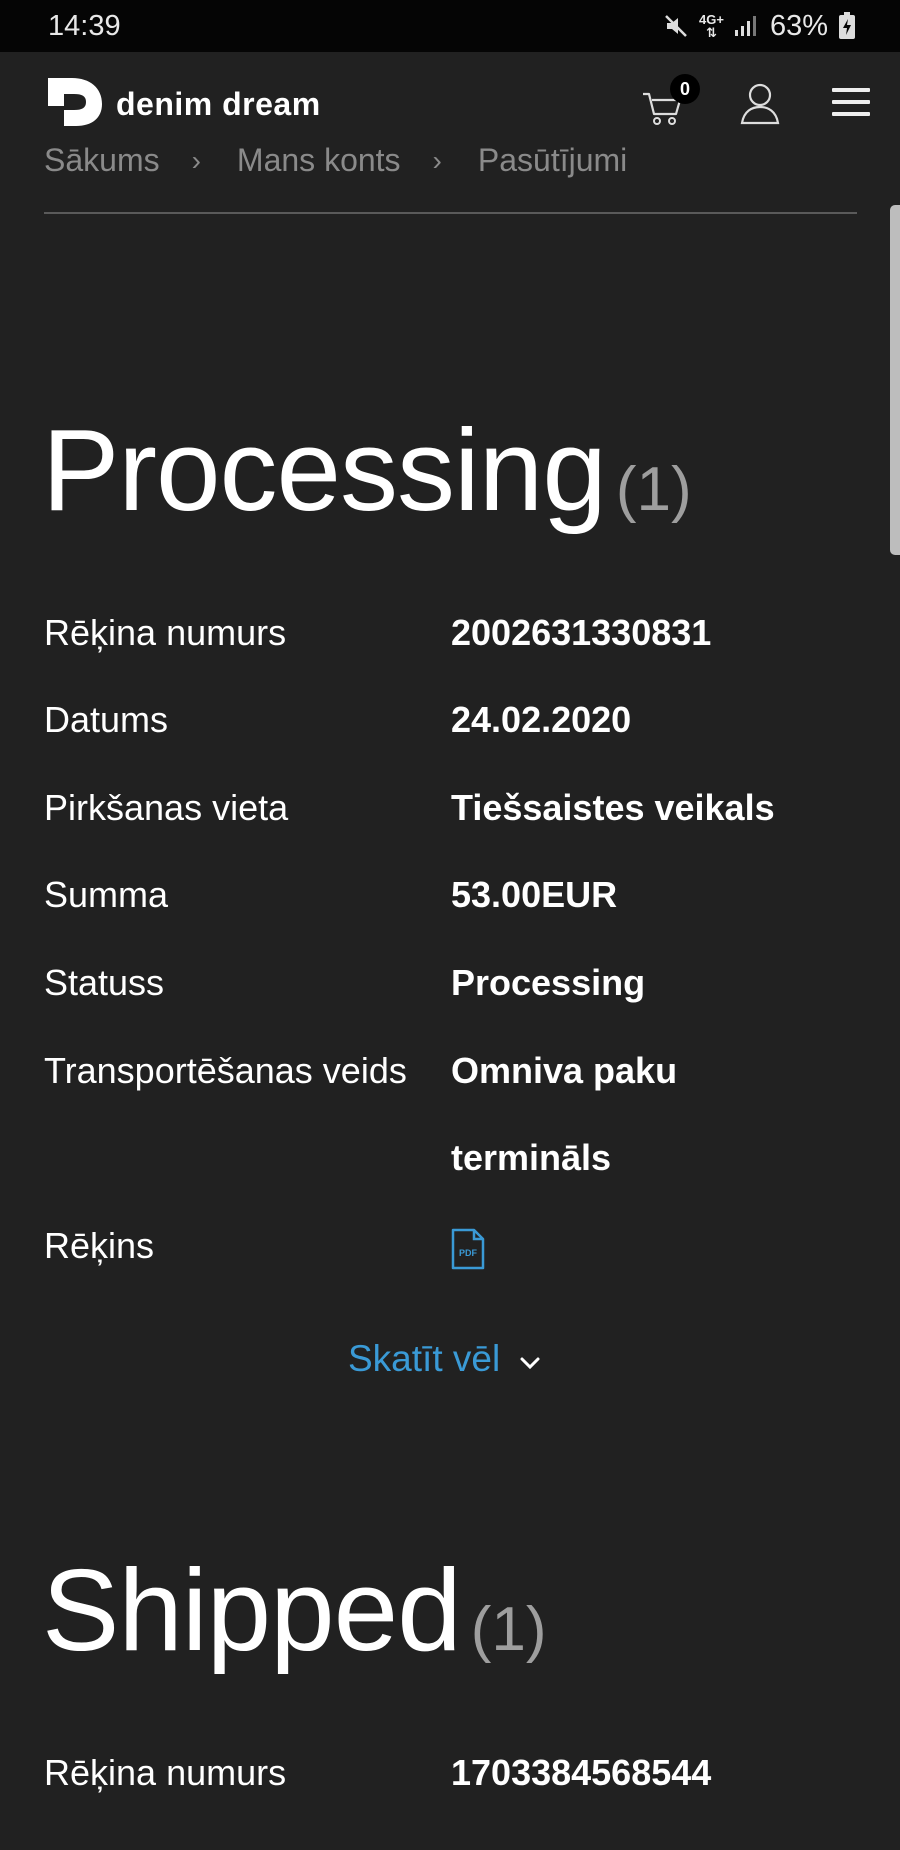 The image size is (900, 1850). Describe the element at coordinates (847, 26) in the screenshot. I see `battery-icon` at that location.